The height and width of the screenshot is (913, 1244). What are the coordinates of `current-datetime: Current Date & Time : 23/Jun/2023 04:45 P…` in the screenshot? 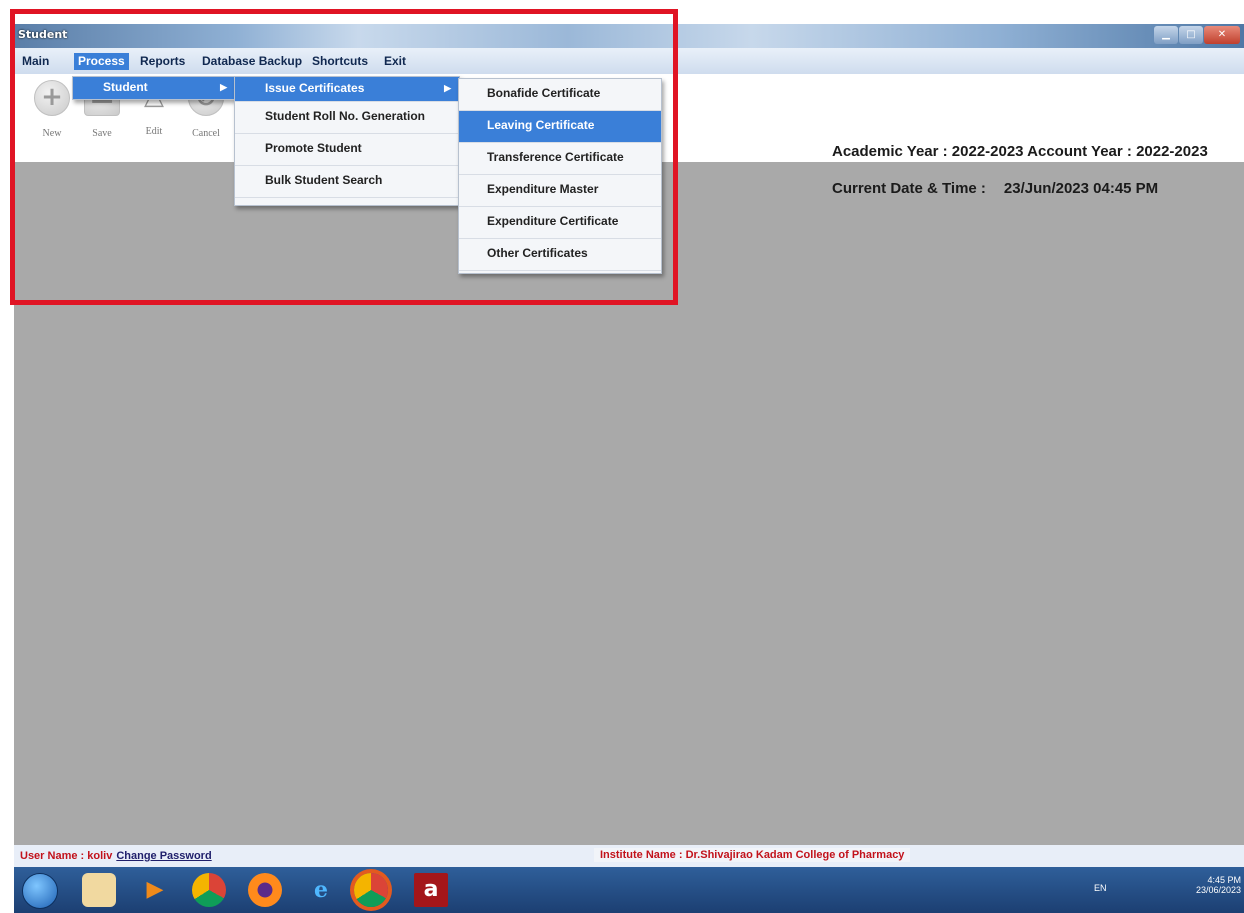 It's located at (995, 188).